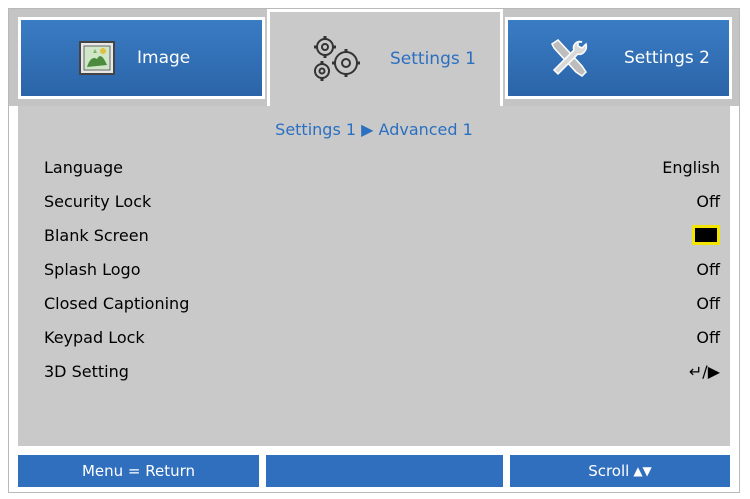 The height and width of the screenshot is (499, 750). What do you see at coordinates (92, 269) in the screenshot?
I see `setting-label: Splash Logo` at bounding box center [92, 269].